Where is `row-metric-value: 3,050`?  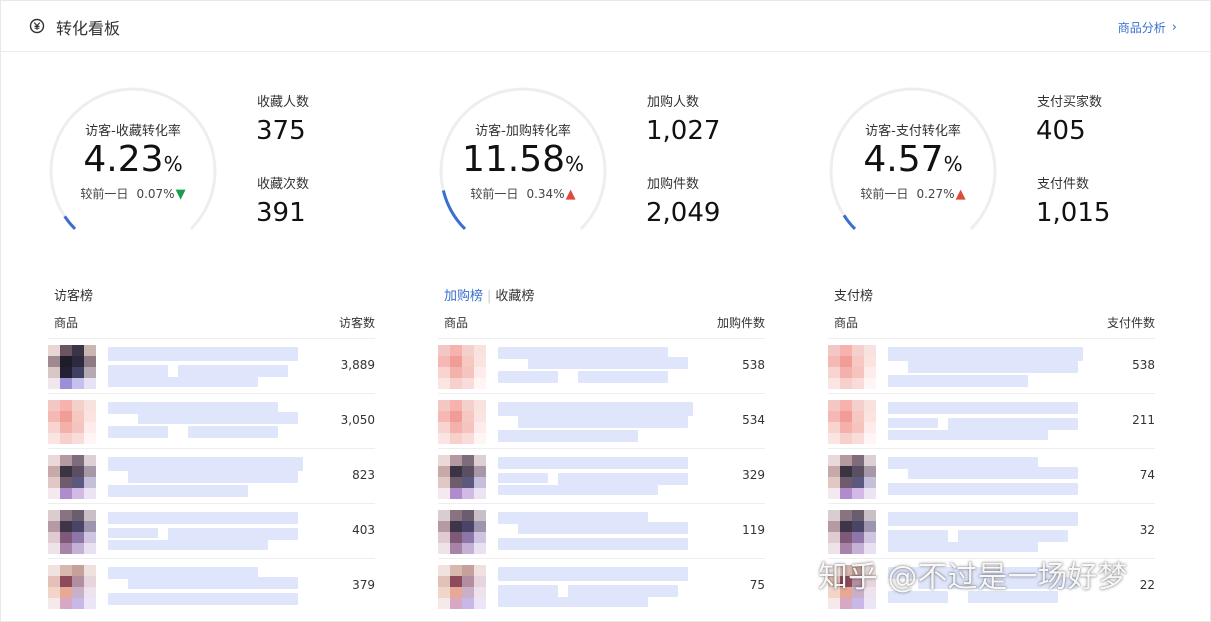 row-metric-value: 3,050 is located at coordinates (357, 420).